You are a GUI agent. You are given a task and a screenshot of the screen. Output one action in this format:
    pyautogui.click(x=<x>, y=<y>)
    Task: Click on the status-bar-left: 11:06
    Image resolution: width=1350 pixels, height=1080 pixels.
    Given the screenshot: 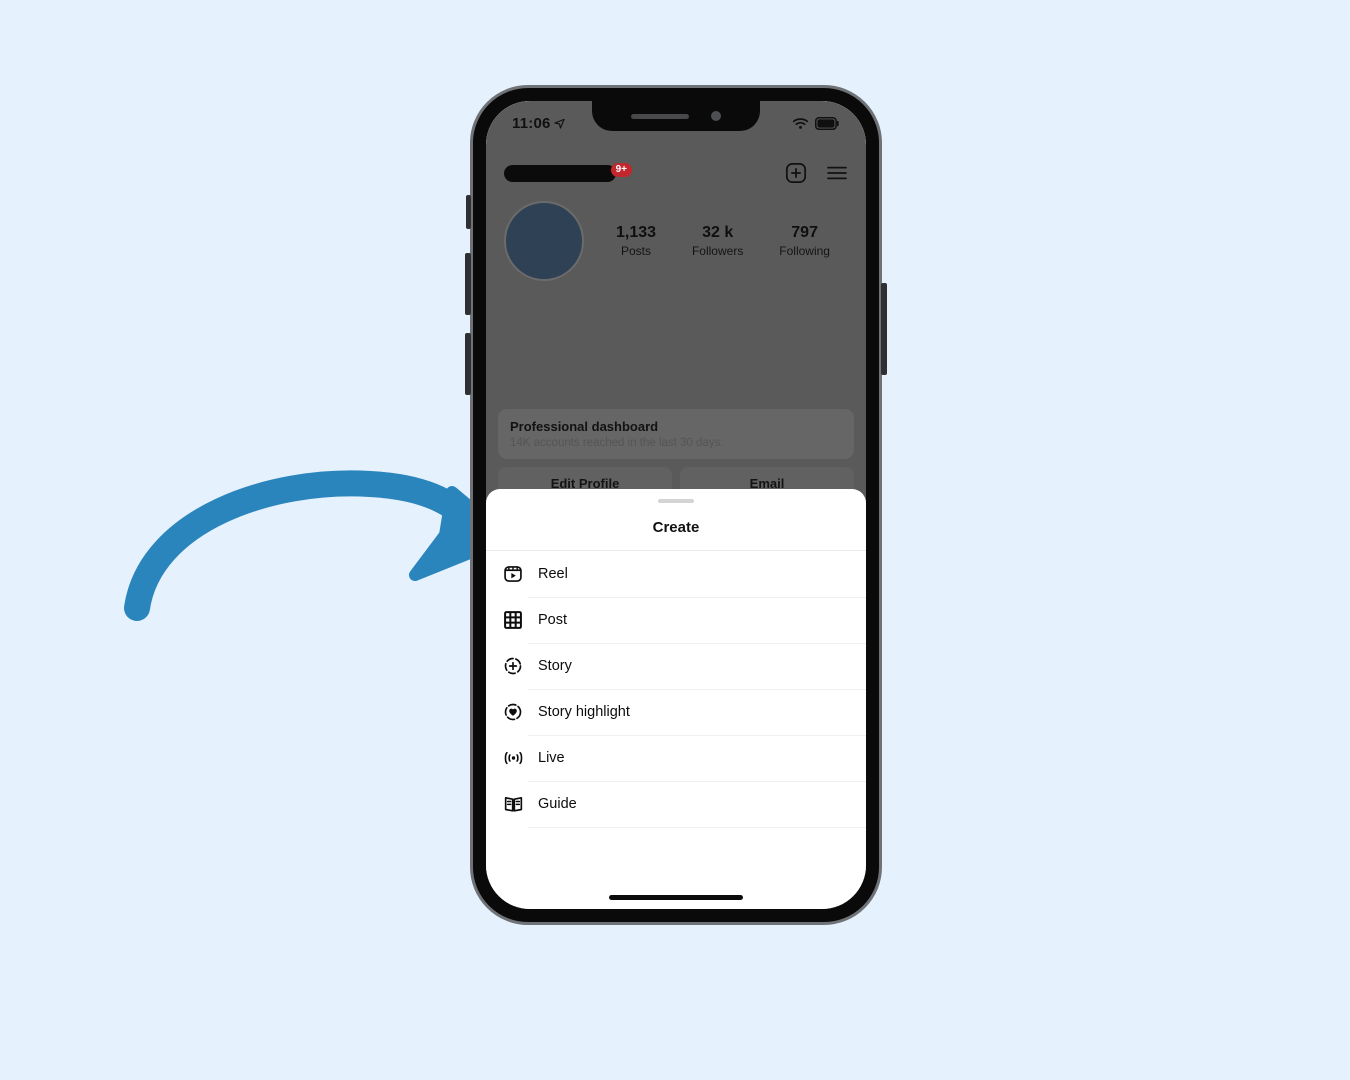 What is the action you would take?
    pyautogui.click(x=538, y=123)
    